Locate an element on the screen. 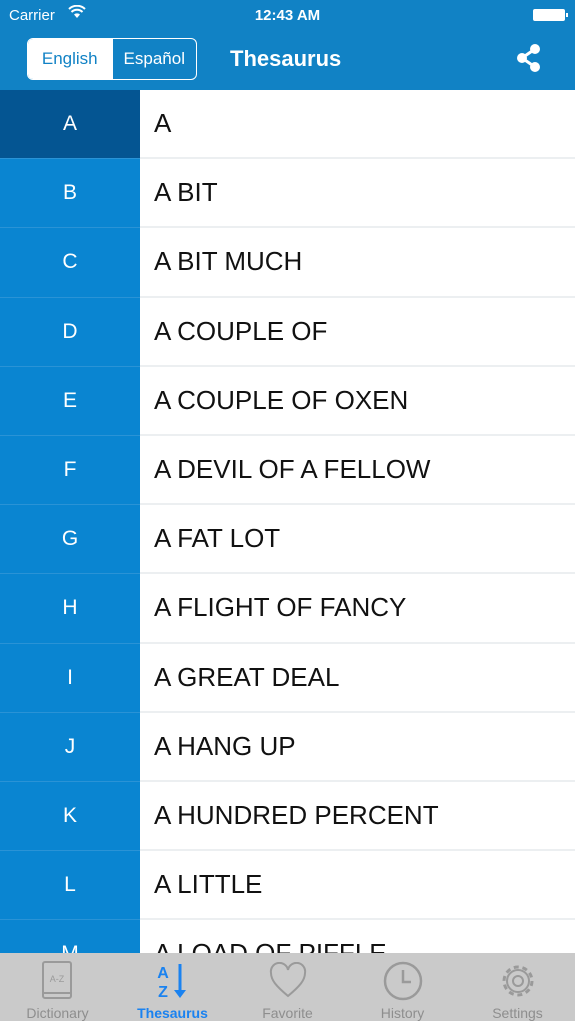  list-row: AA is located at coordinates (287, 125).